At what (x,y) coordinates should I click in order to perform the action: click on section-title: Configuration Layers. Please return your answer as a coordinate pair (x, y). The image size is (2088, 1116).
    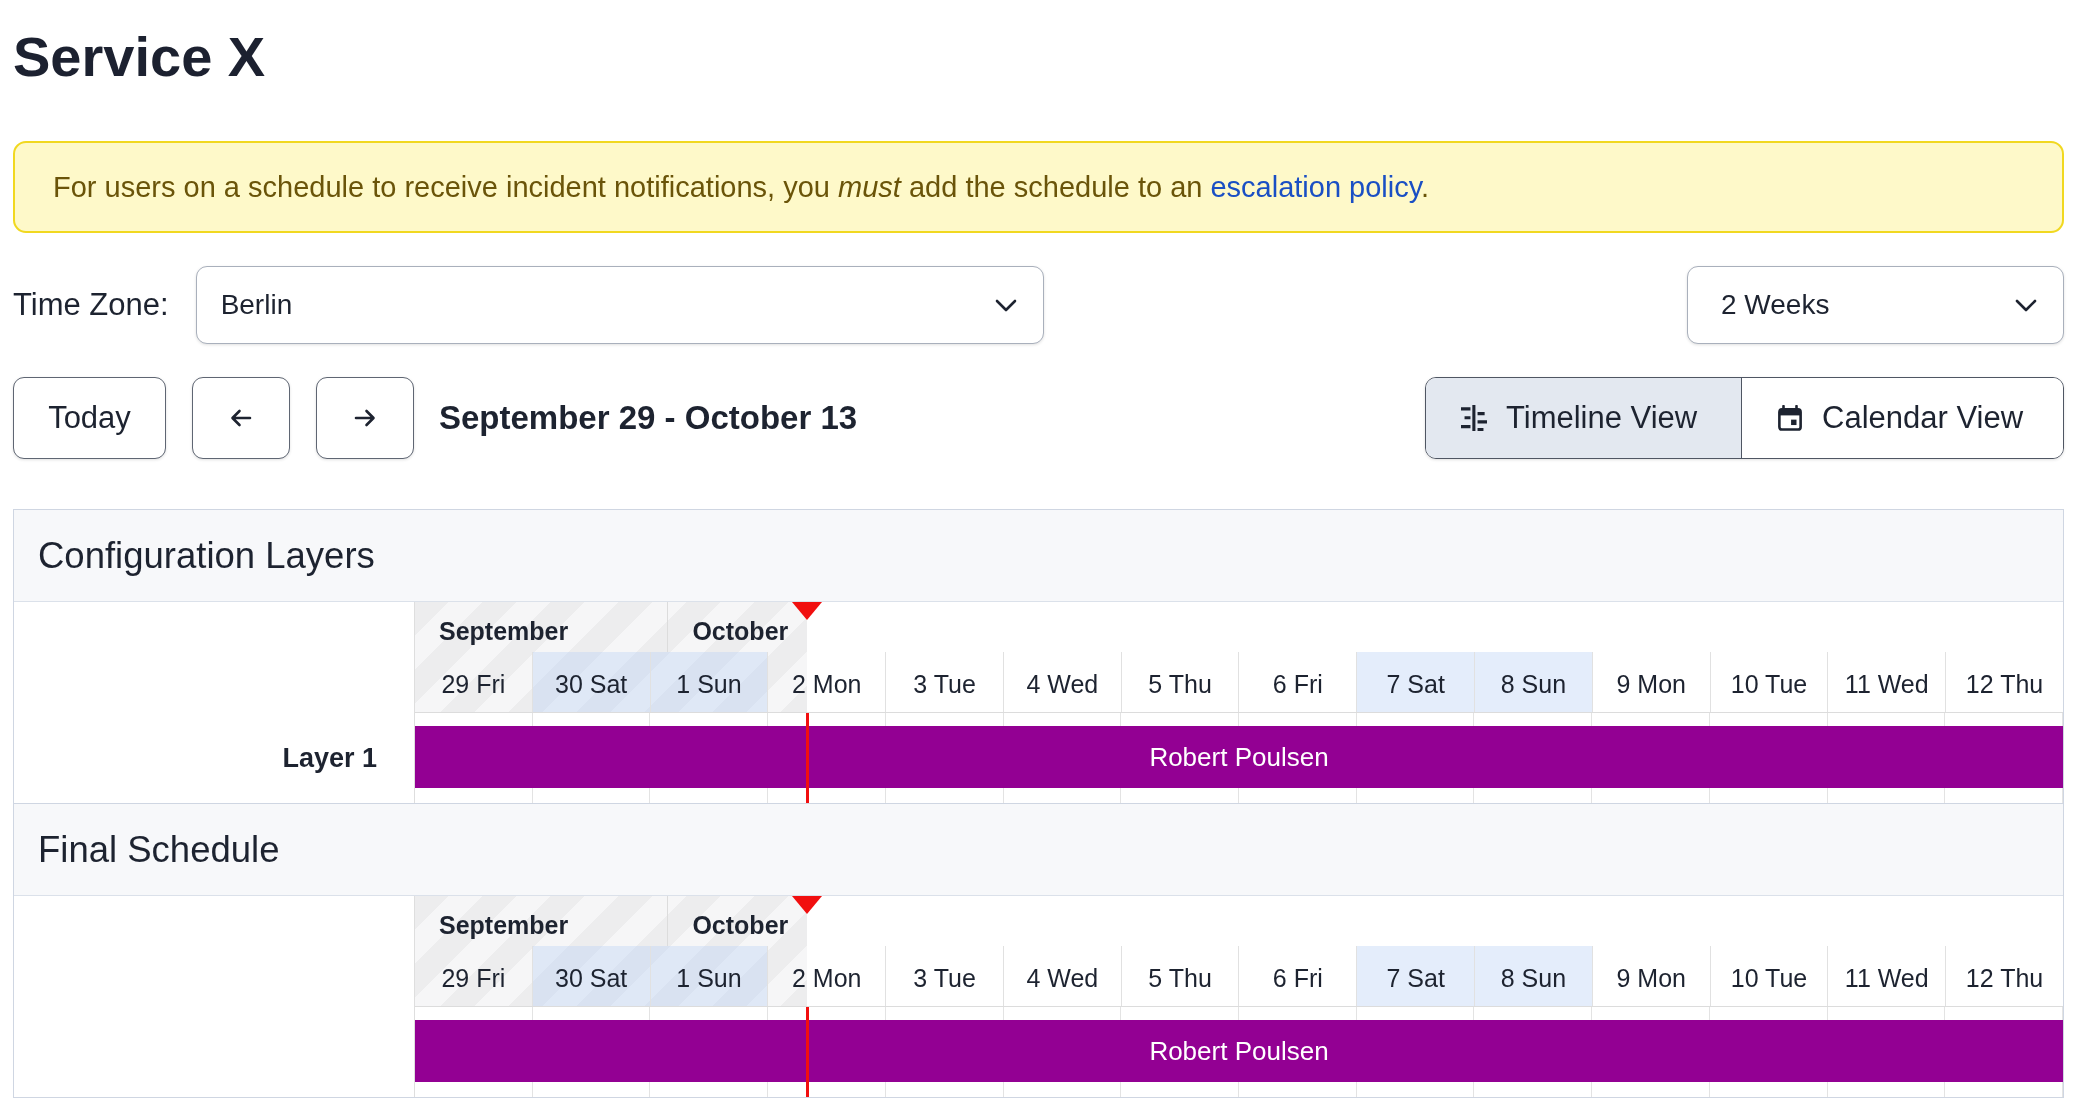
    Looking at the image, I should click on (206, 555).